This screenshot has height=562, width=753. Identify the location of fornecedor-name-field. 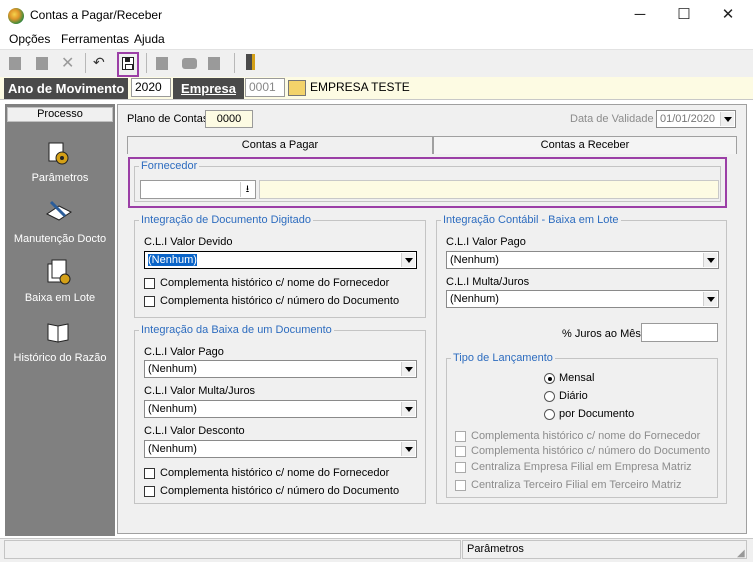
(489, 189).